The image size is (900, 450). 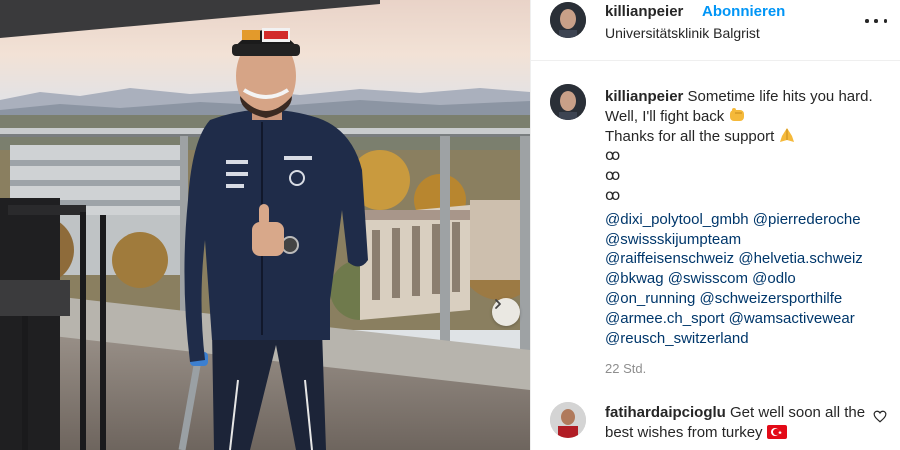 What do you see at coordinates (787, 134) in the screenshot?
I see `folded-hands-emoji` at bounding box center [787, 134].